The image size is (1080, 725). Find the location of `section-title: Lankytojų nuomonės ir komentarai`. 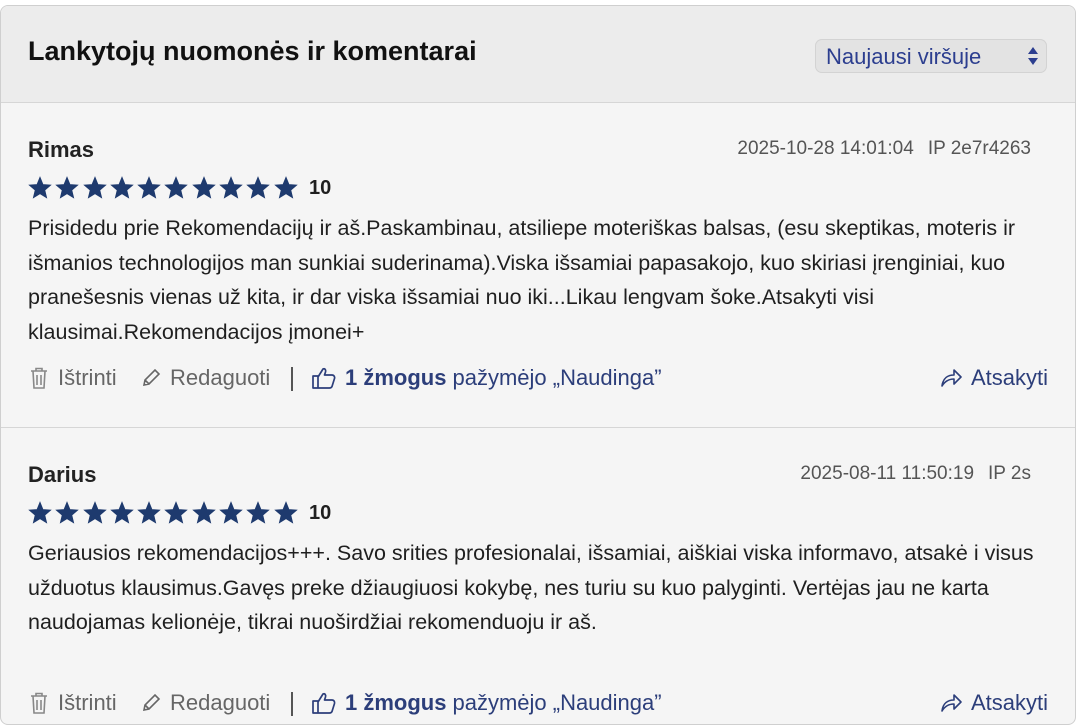

section-title: Lankytojų nuomonės ir komentarai is located at coordinates (252, 51).